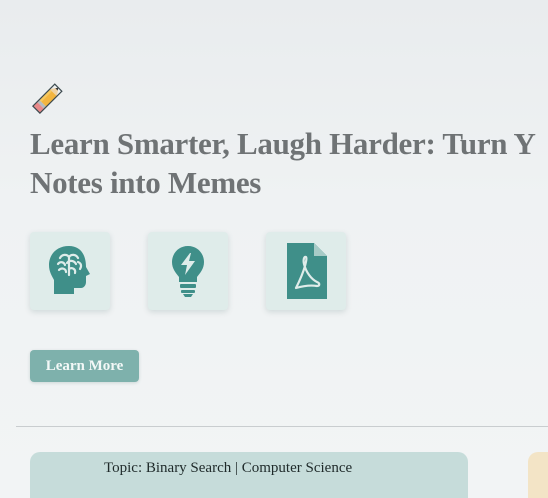 The width and height of the screenshot is (548, 498). I want to click on feature-card-idea, so click(188, 271).